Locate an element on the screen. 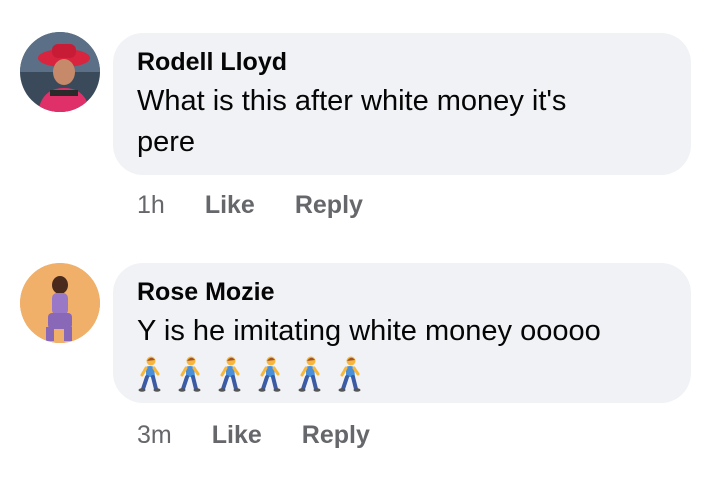 This screenshot has width=715, height=484. comment-timestamp: 3m is located at coordinates (154, 435).